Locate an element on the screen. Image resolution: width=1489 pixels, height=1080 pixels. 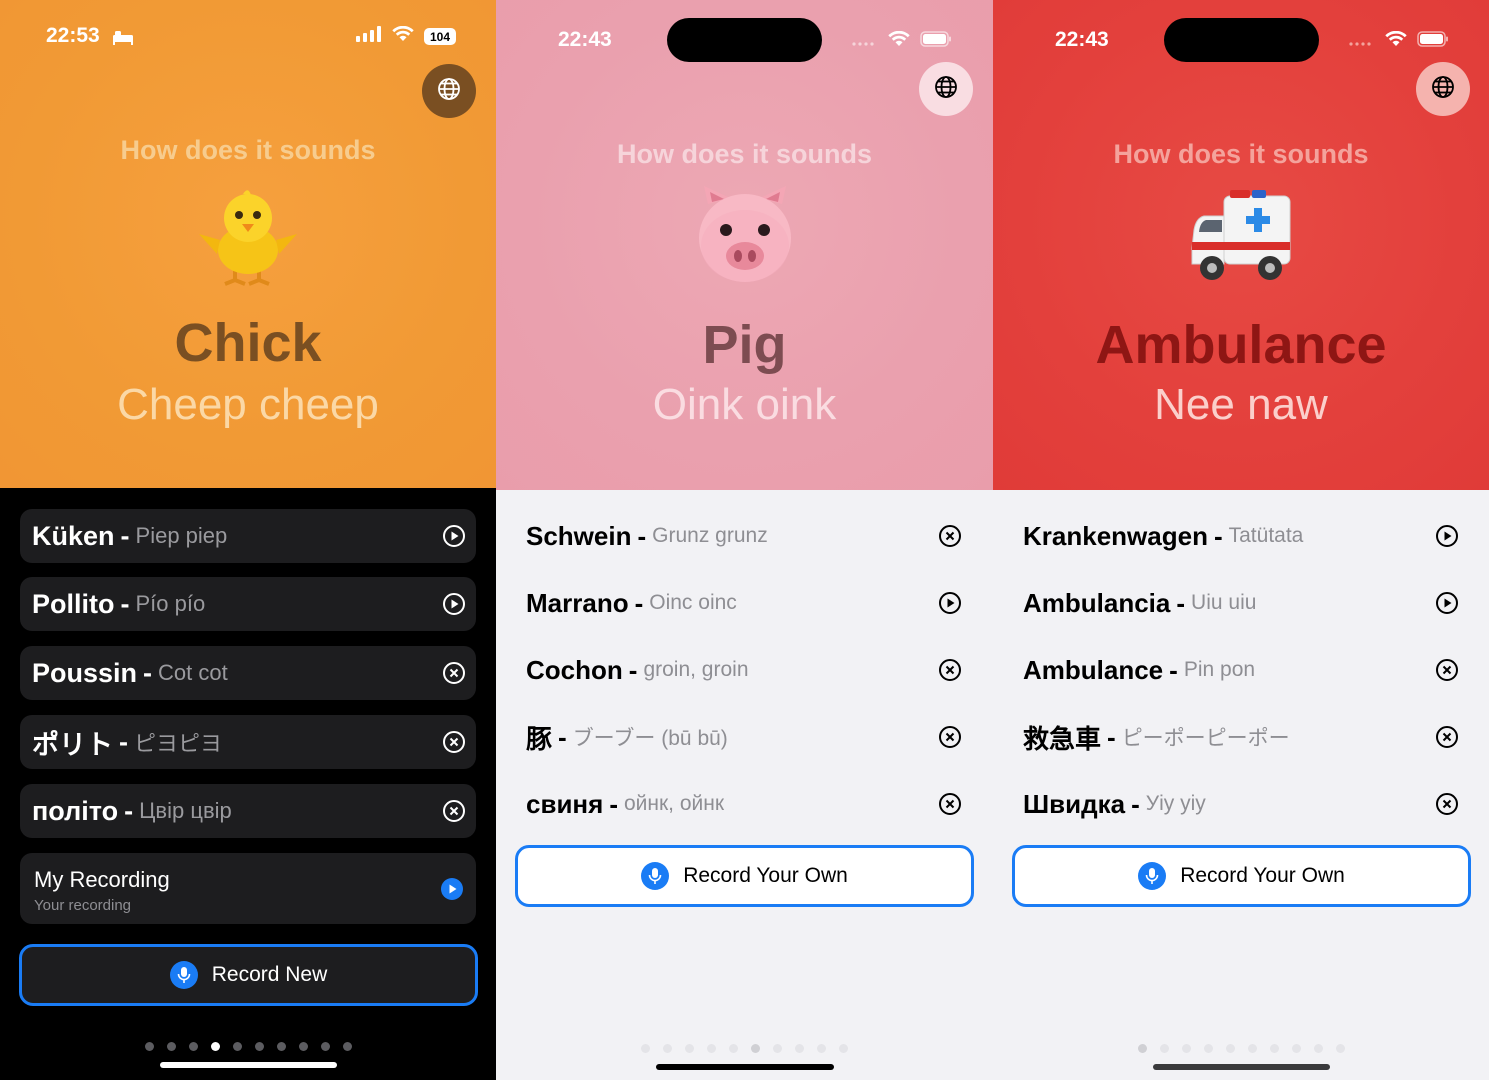
translation-row: 救急車 - ピーポーピーポー is located at coordinates (1243, 737).